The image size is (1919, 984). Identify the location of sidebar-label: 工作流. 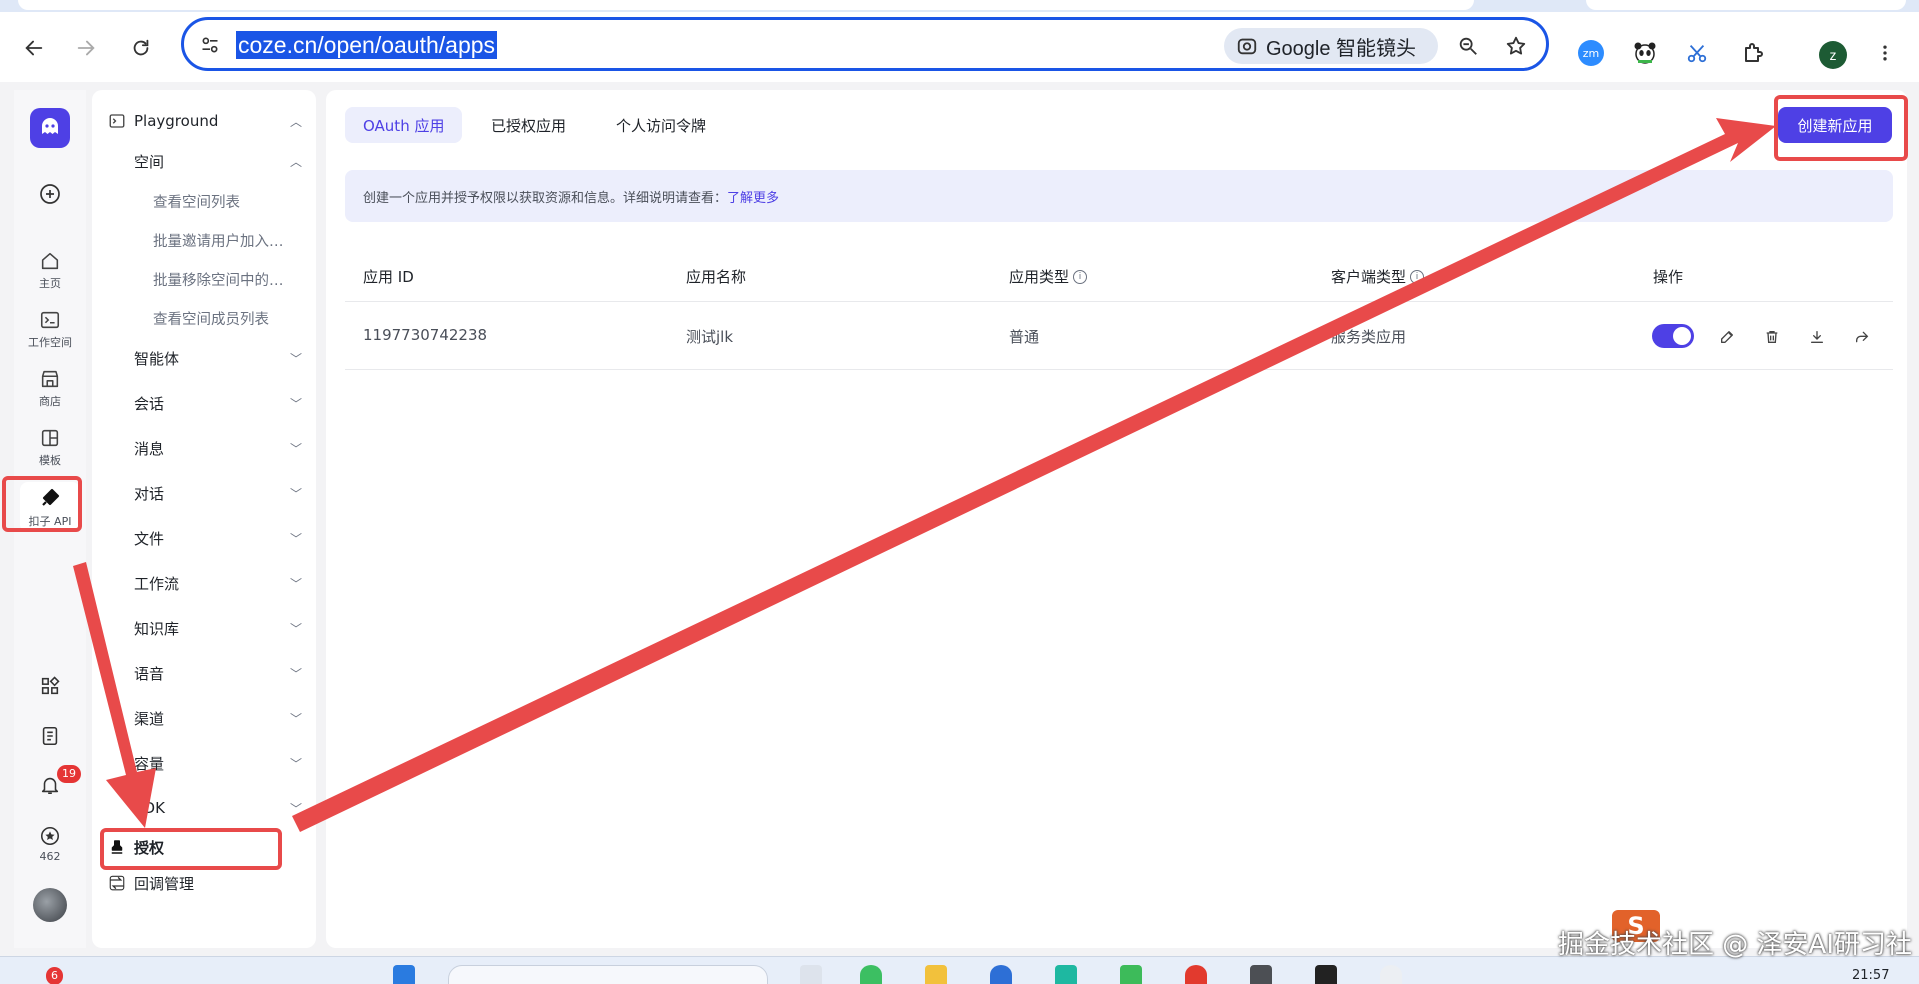
(157, 583).